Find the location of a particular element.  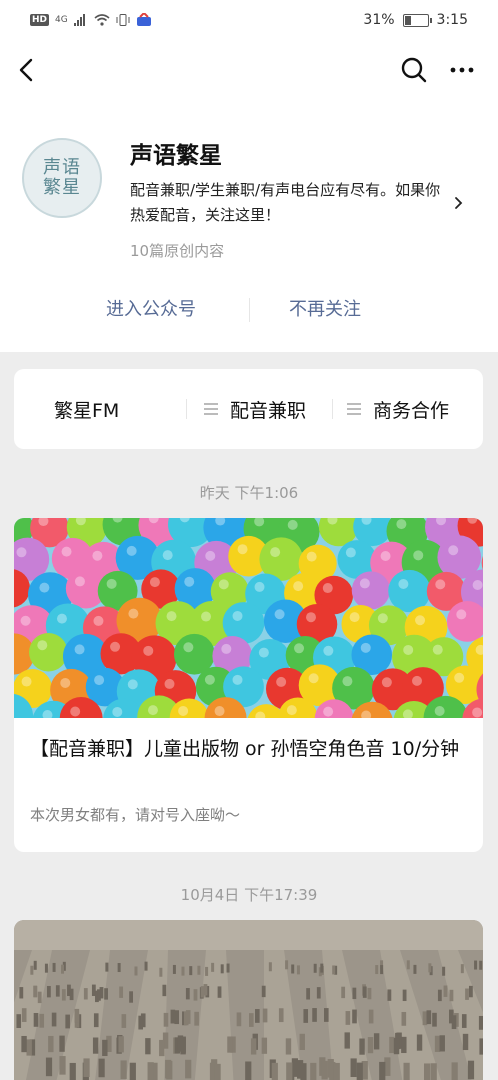

profile-detail-button is located at coordinates (459, 203).